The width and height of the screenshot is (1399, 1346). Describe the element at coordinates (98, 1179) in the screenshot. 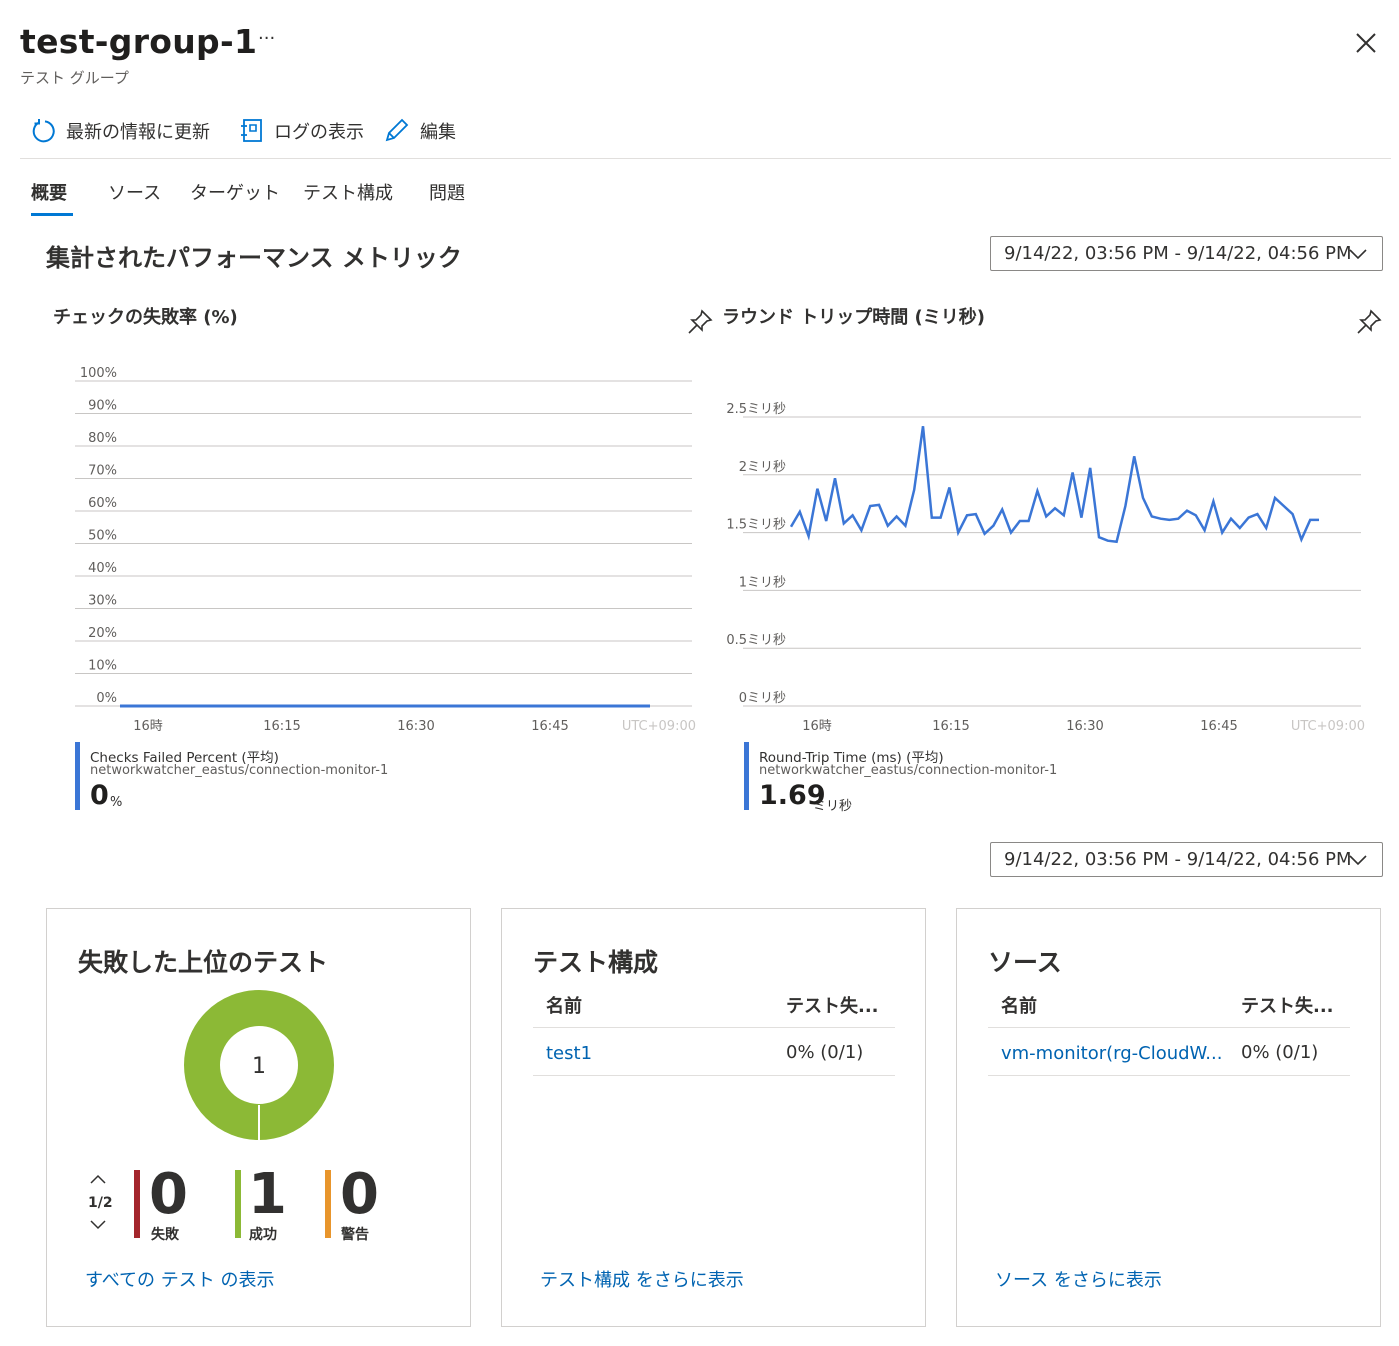

I see `chevron-up-icon` at that location.